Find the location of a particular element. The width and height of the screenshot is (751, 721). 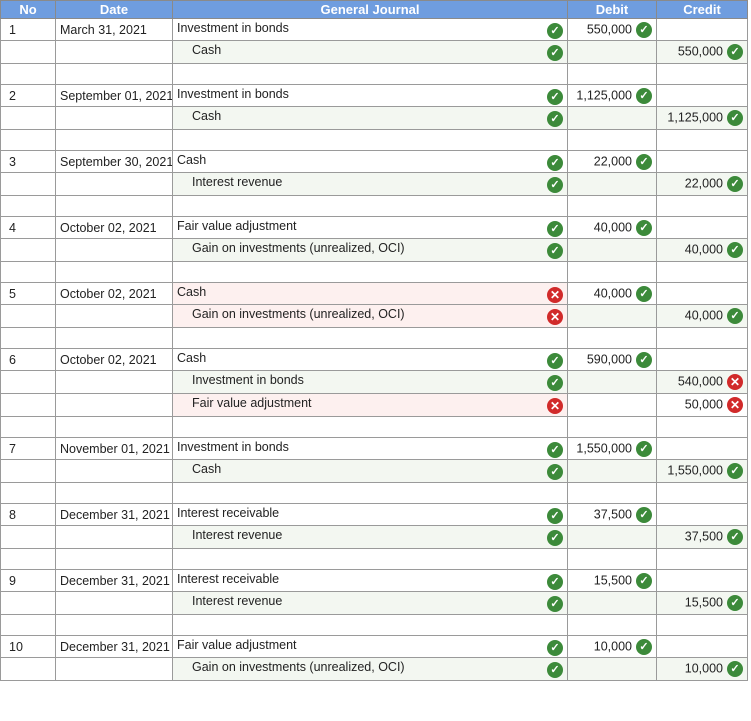

journal-row: Cash ✓ 1,125,000 ✓ is located at coordinates (374, 118).